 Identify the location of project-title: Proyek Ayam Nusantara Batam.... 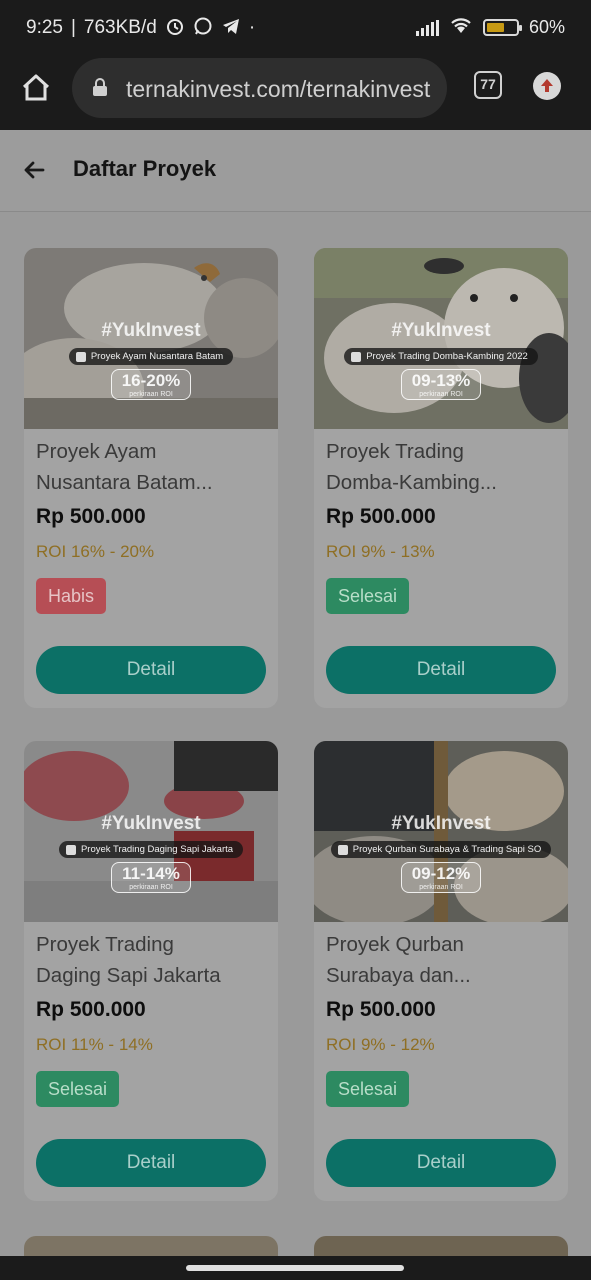
(152, 467).